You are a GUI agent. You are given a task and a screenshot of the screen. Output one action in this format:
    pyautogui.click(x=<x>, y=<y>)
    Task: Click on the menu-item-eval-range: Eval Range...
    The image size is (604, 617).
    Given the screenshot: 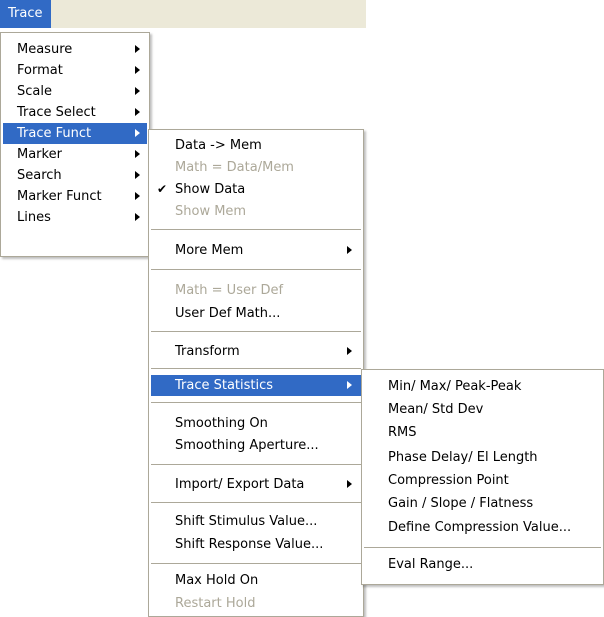 What is the action you would take?
    pyautogui.click(x=482, y=564)
    